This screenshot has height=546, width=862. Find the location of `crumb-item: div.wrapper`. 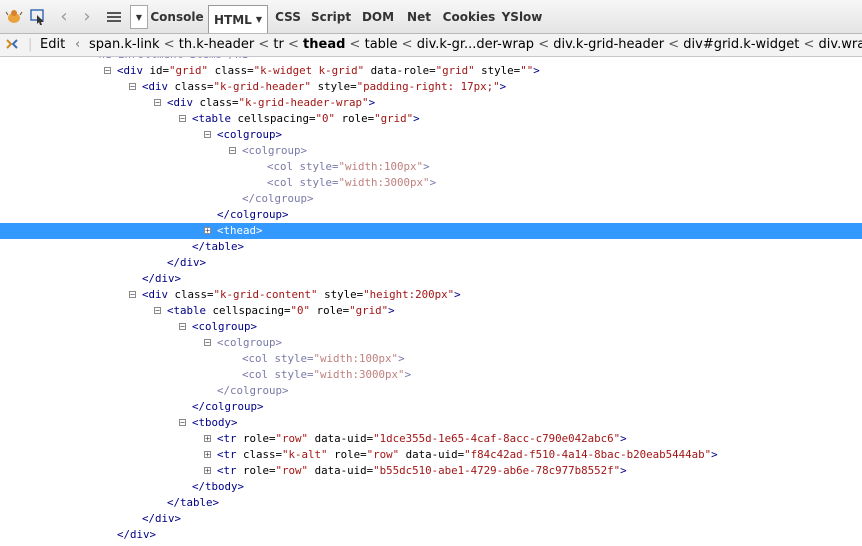

crumb-item: div.wrapper is located at coordinates (840, 44).